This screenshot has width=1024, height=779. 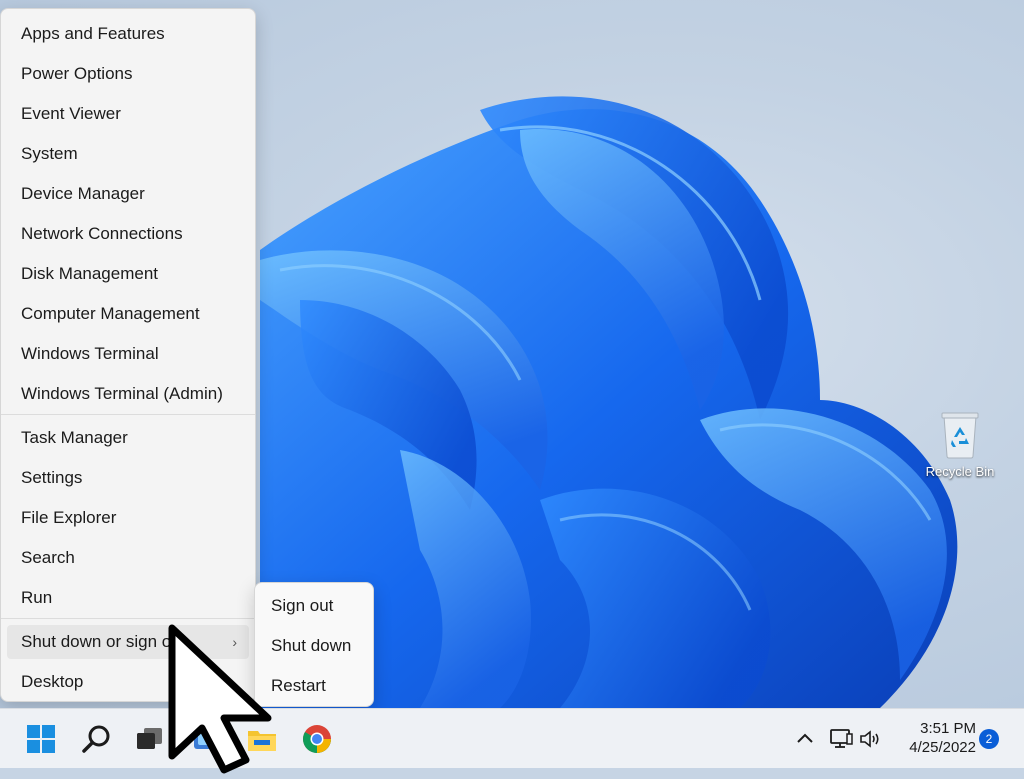 I want to click on mouse-pointer-icon, so click(x=223, y=701).